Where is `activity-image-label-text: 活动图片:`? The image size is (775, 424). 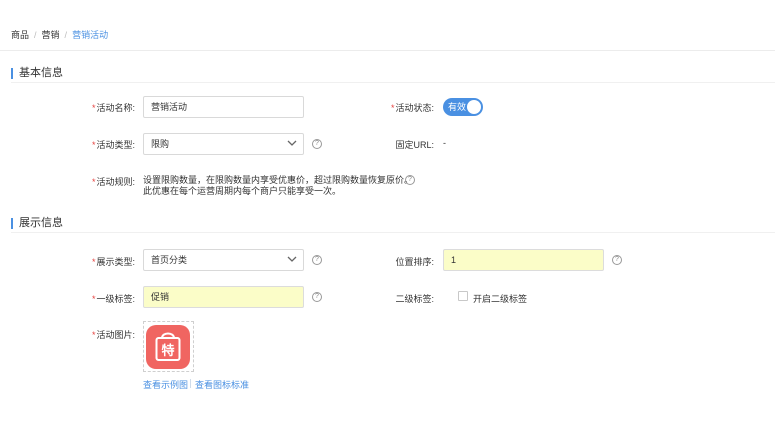 activity-image-label-text: 活动图片: is located at coordinates (115, 335).